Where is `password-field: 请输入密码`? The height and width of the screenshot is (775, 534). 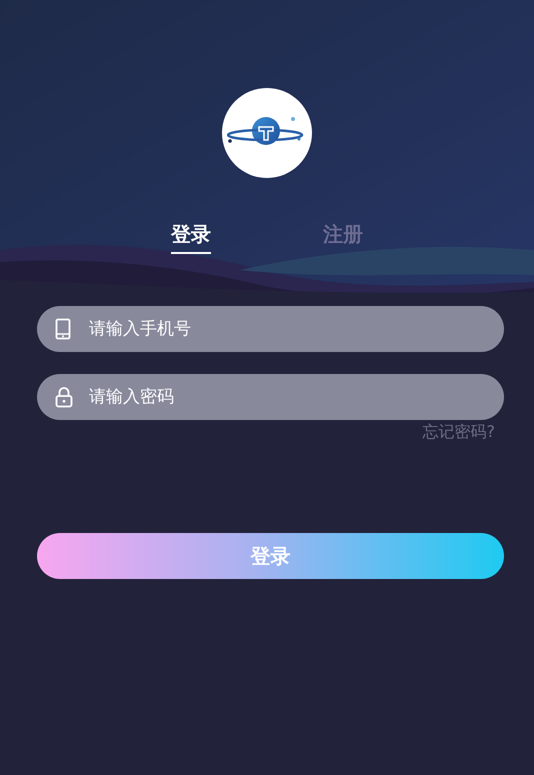
password-field: 请输入密码 is located at coordinates (270, 397).